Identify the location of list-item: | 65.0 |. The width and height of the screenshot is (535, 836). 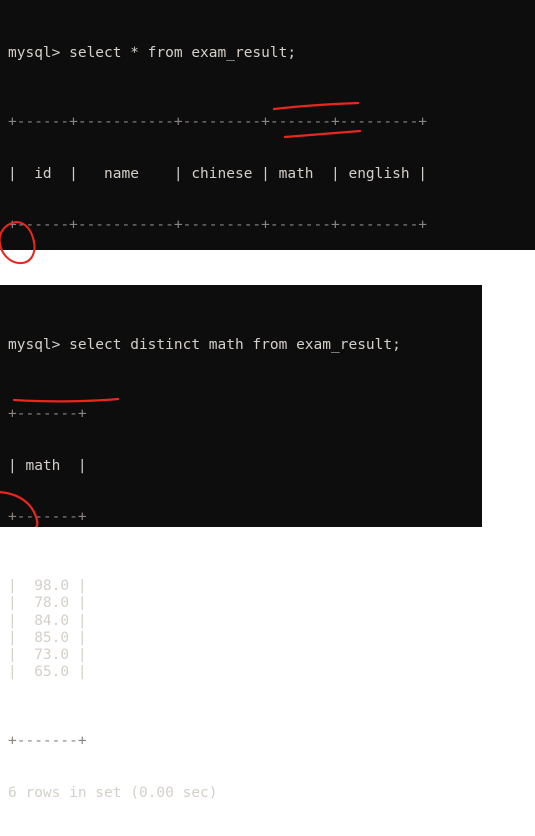
(47, 672).